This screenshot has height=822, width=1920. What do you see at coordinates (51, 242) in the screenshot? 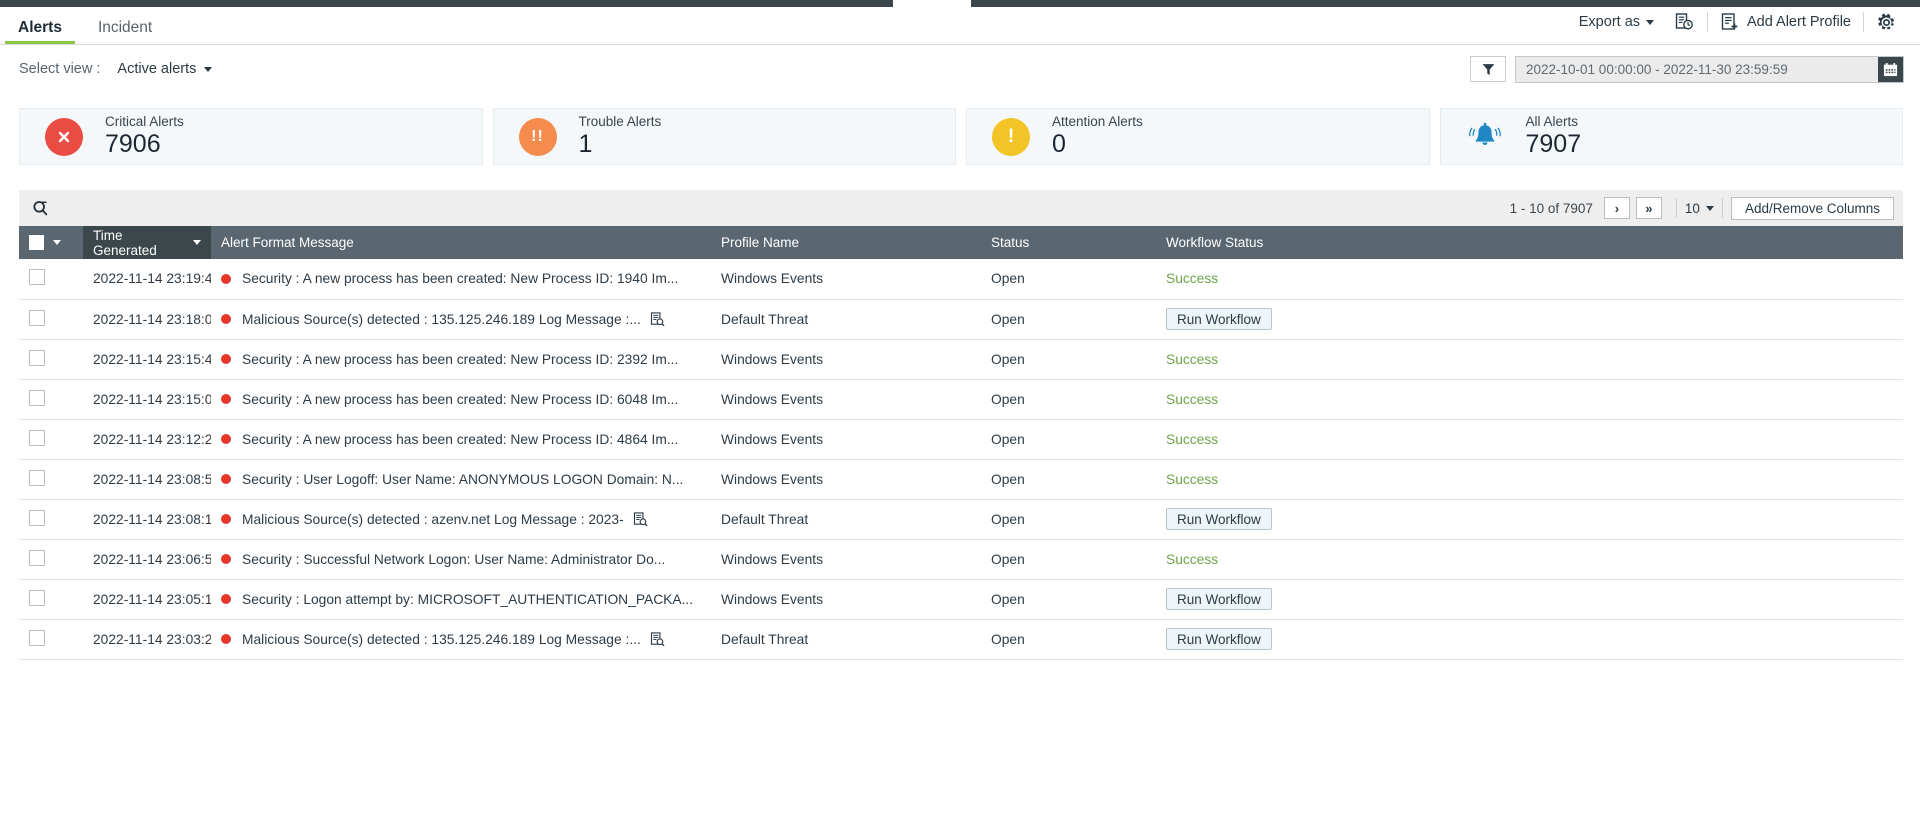
I see `column-header-select-all` at bounding box center [51, 242].